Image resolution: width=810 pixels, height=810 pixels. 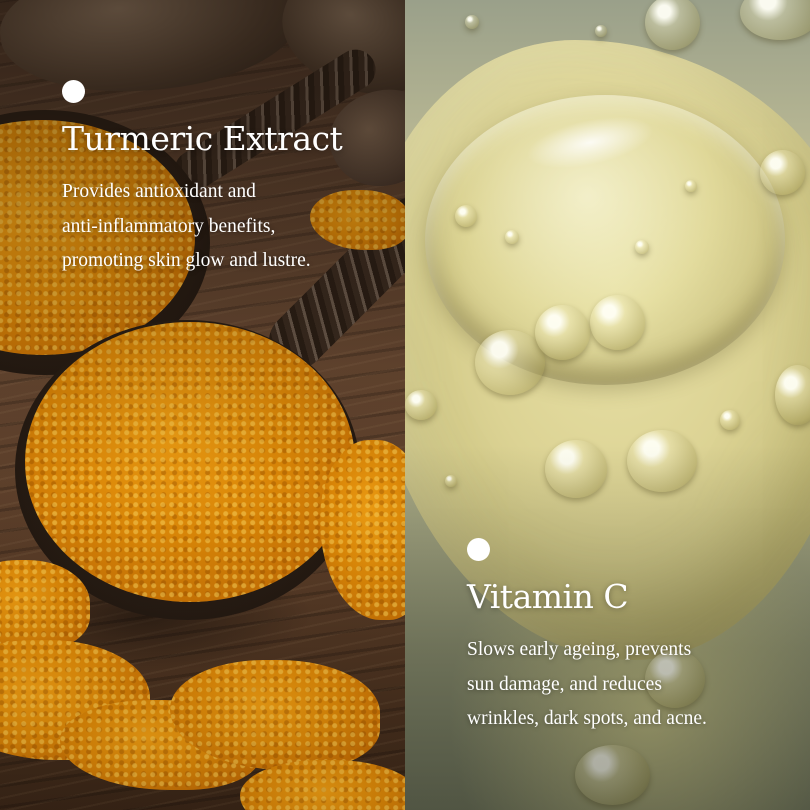 I want to click on description-line: anti-inflammatory benefits,, so click(x=169, y=226).